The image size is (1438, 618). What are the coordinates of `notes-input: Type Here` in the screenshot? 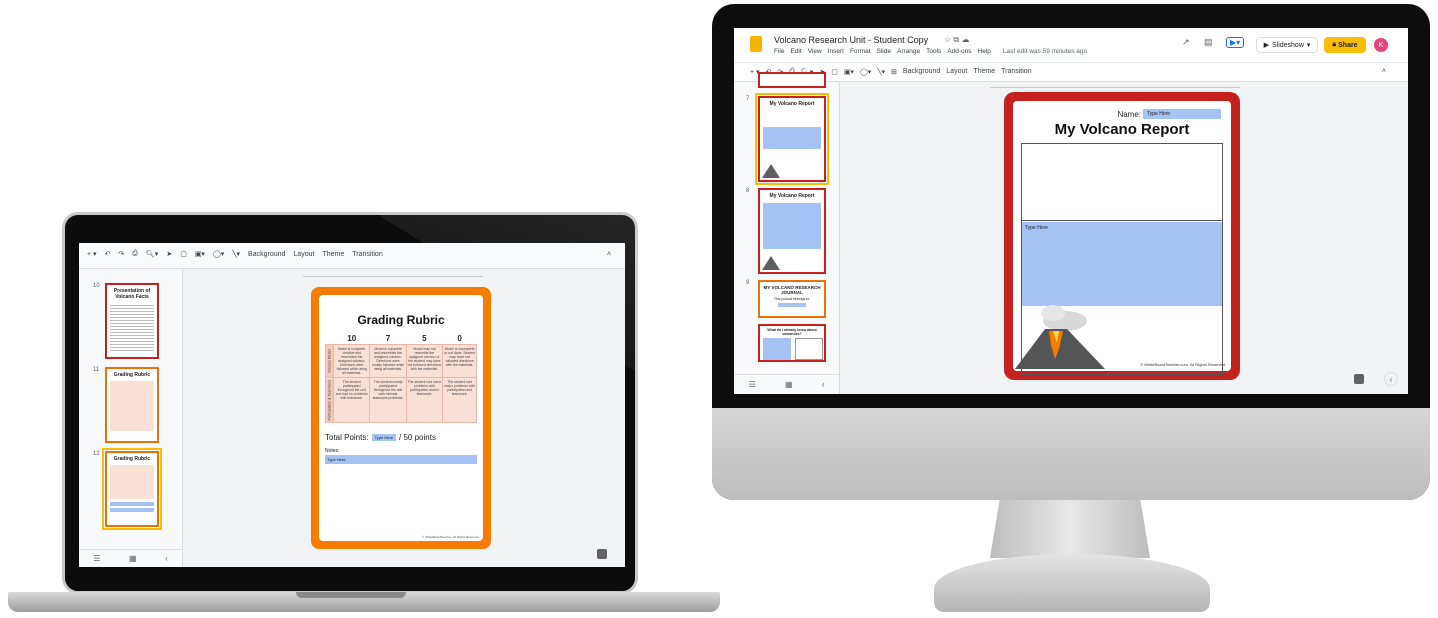 It's located at (401, 460).